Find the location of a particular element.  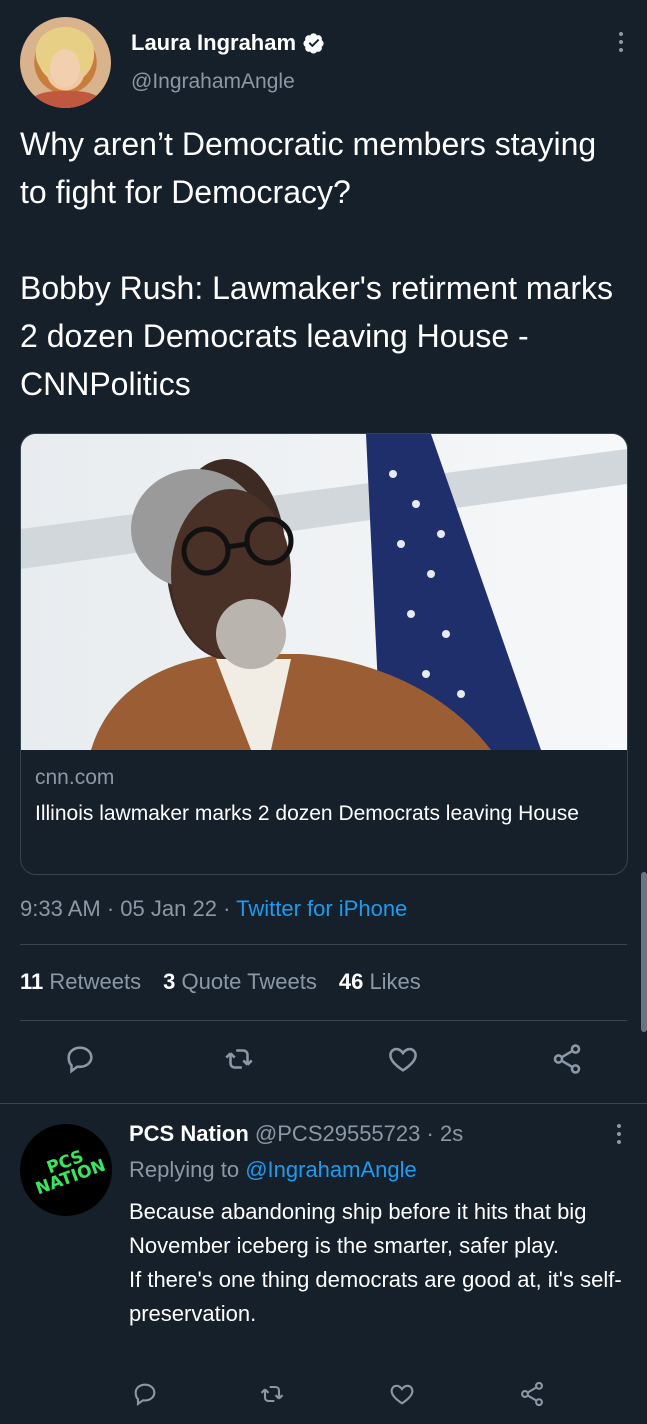

retweets-stat: 11 Retweets is located at coordinates (80, 982).